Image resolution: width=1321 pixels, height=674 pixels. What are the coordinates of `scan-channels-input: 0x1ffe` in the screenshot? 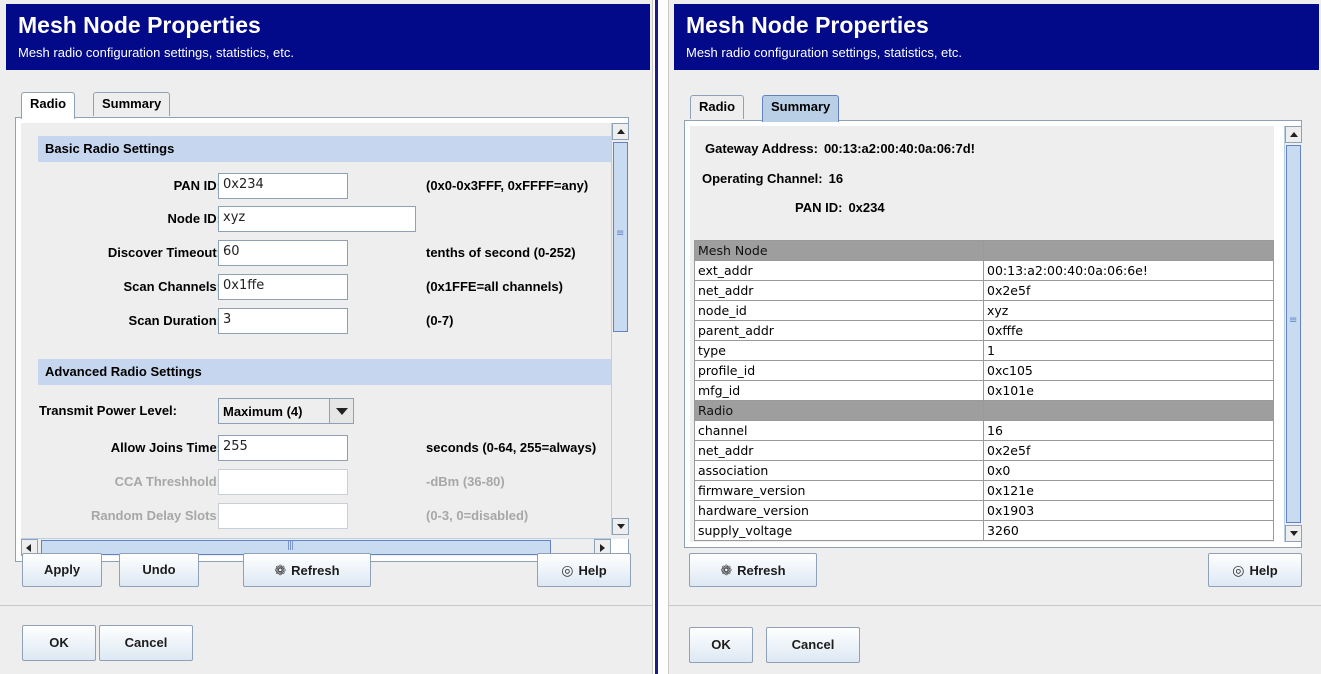 It's located at (283, 287).